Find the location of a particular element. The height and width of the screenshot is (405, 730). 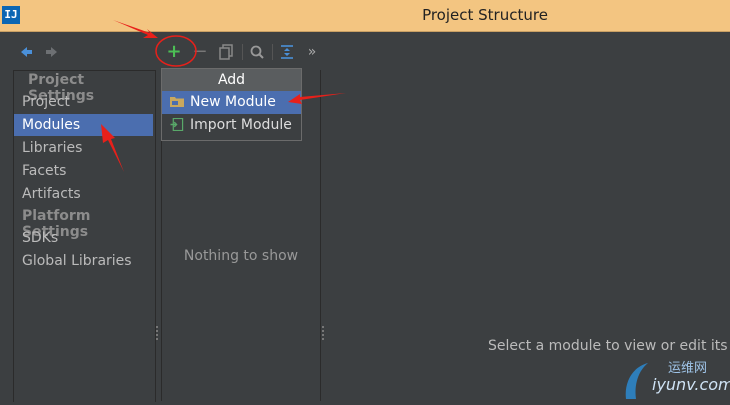

more-button: » is located at coordinates (312, 52).